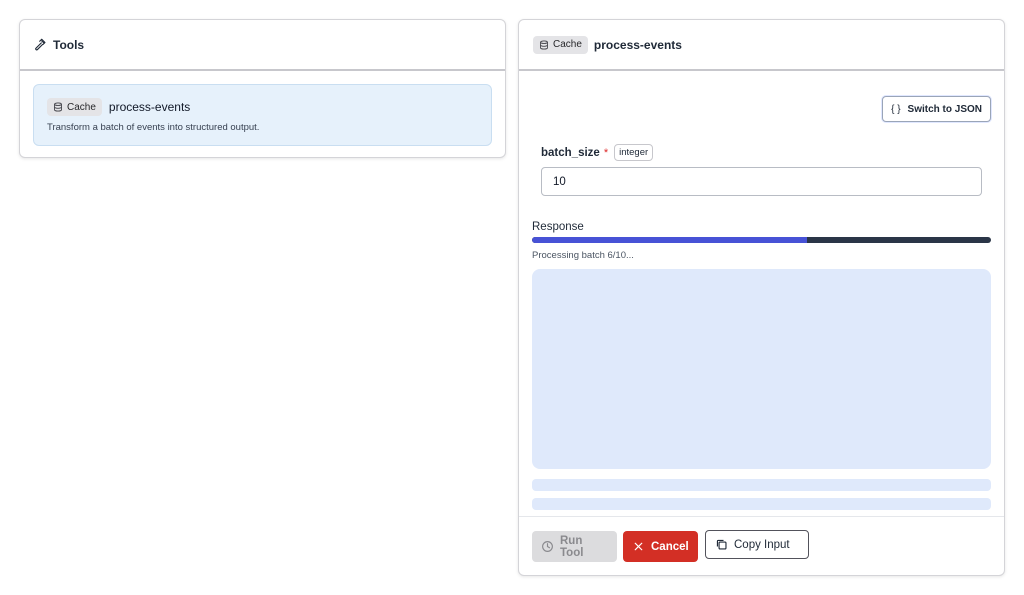  What do you see at coordinates (761, 181) in the screenshot?
I see `batch-size-input: 10` at bounding box center [761, 181].